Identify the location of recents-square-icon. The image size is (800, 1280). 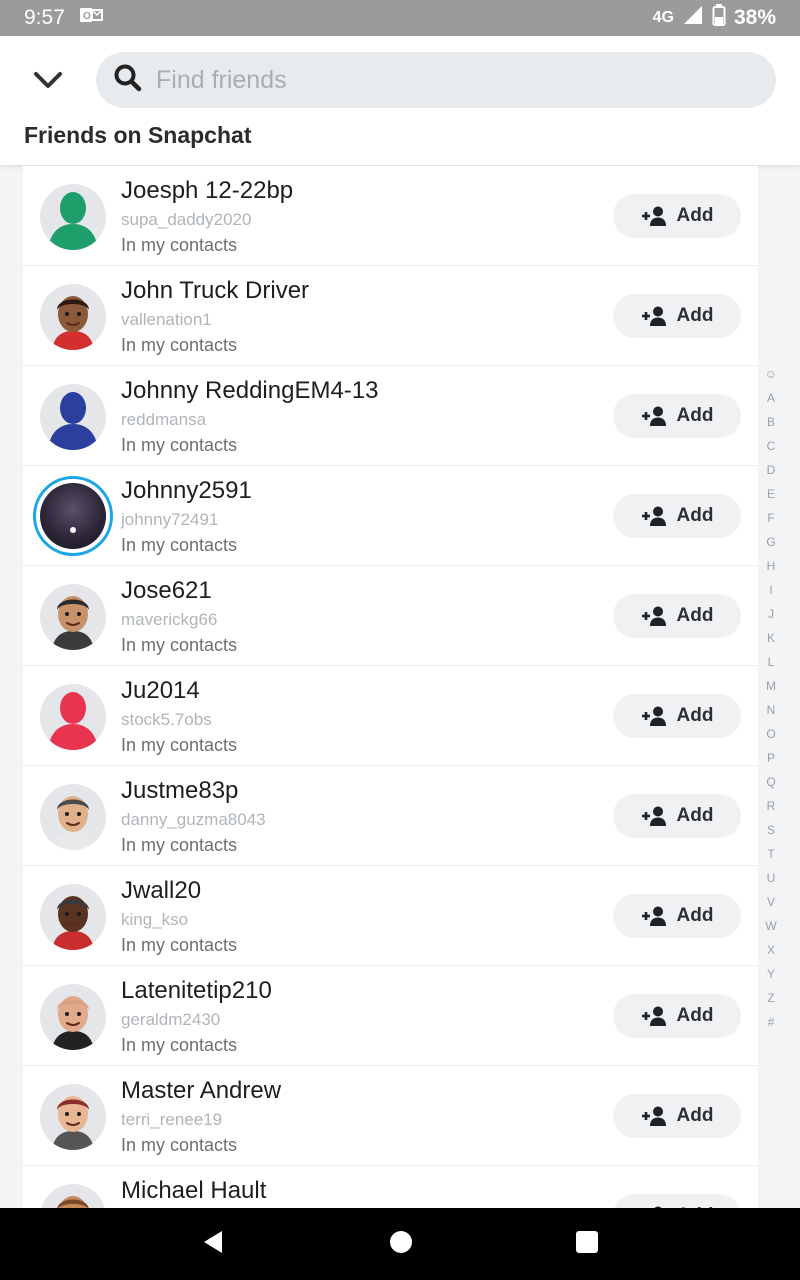
(587, 1244).